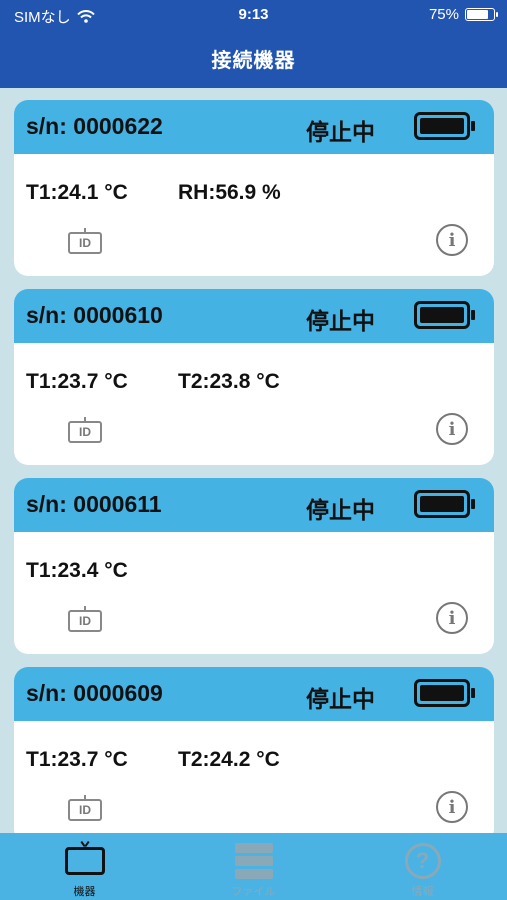 The height and width of the screenshot is (900, 507). I want to click on help-icon: ?, so click(422, 861).